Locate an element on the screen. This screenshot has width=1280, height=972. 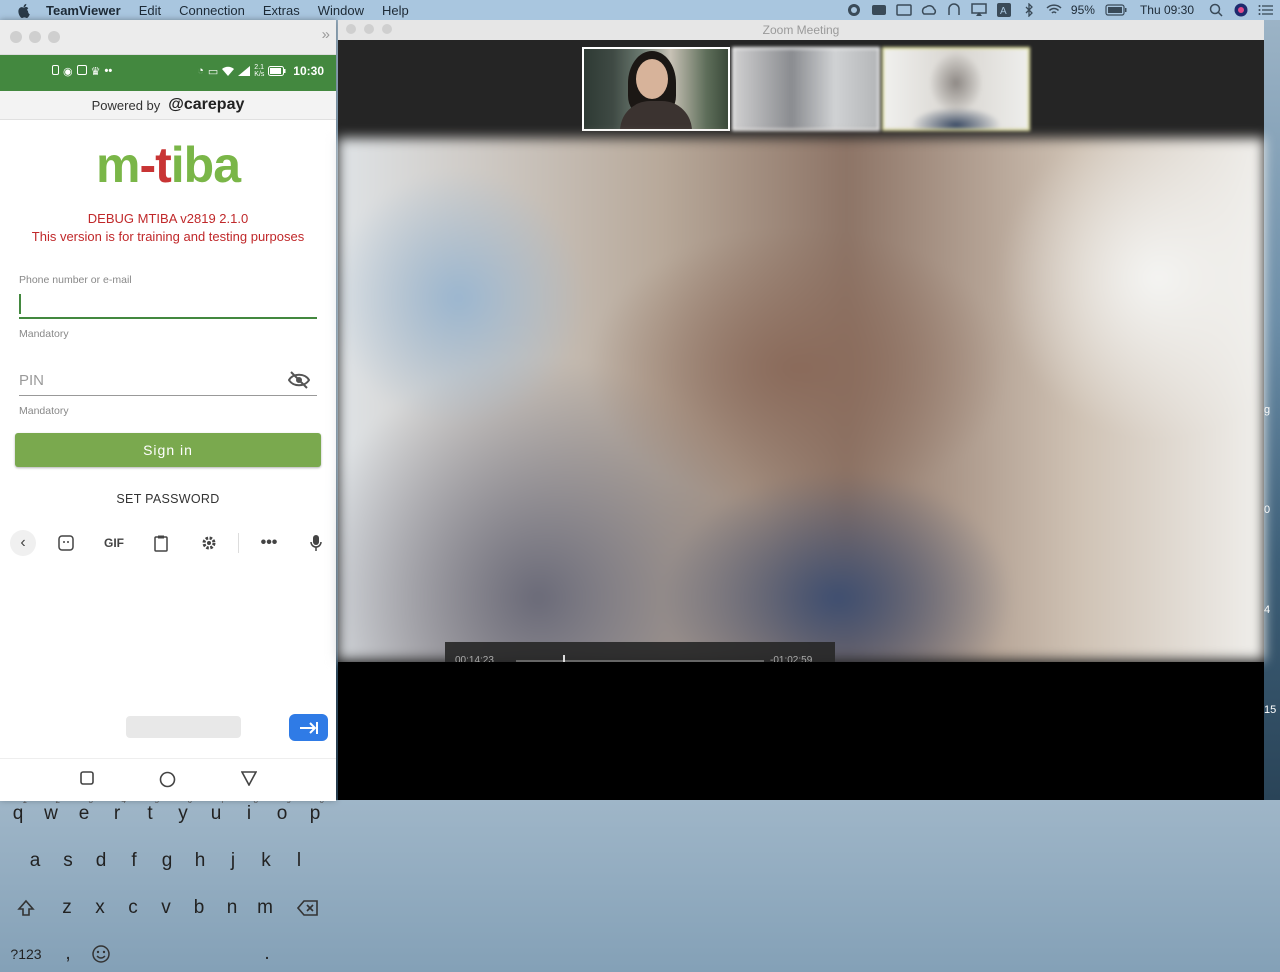
key: 7u is located at coordinates (216, 814).